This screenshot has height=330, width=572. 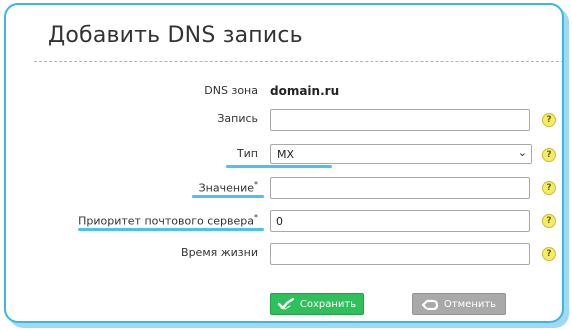 I want to click on type-select-value: MX, so click(x=286, y=154).